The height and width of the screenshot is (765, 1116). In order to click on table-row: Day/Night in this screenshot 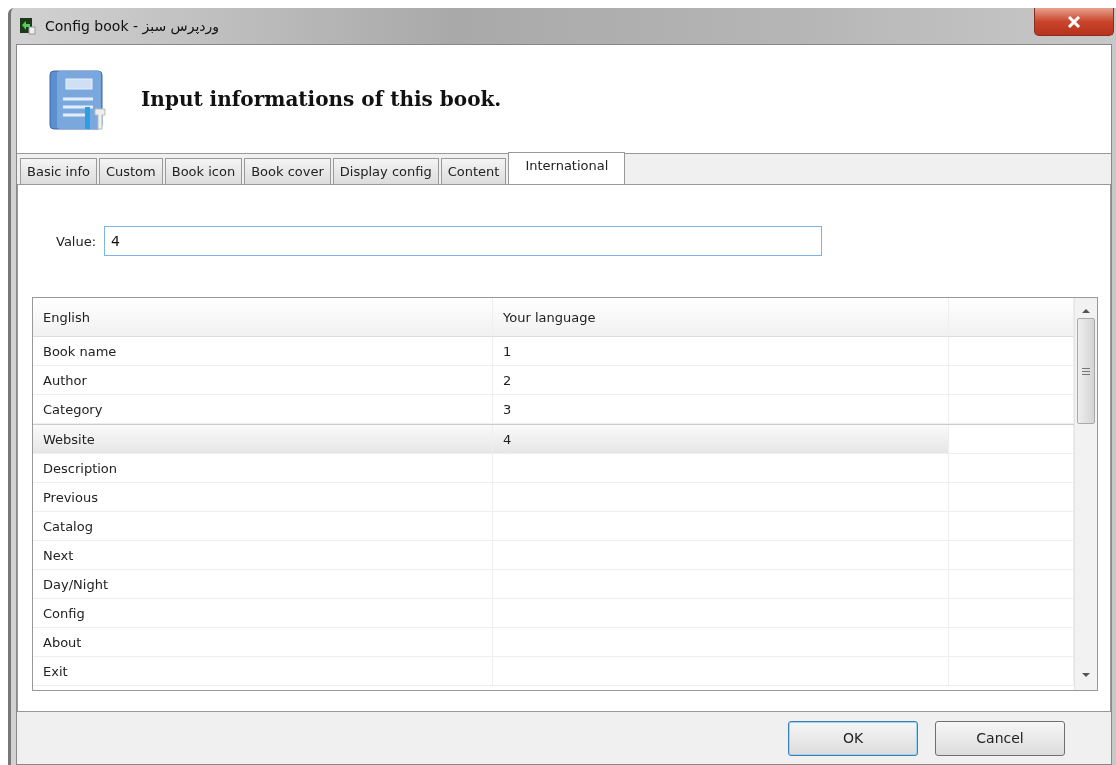, I will do `click(553, 584)`.